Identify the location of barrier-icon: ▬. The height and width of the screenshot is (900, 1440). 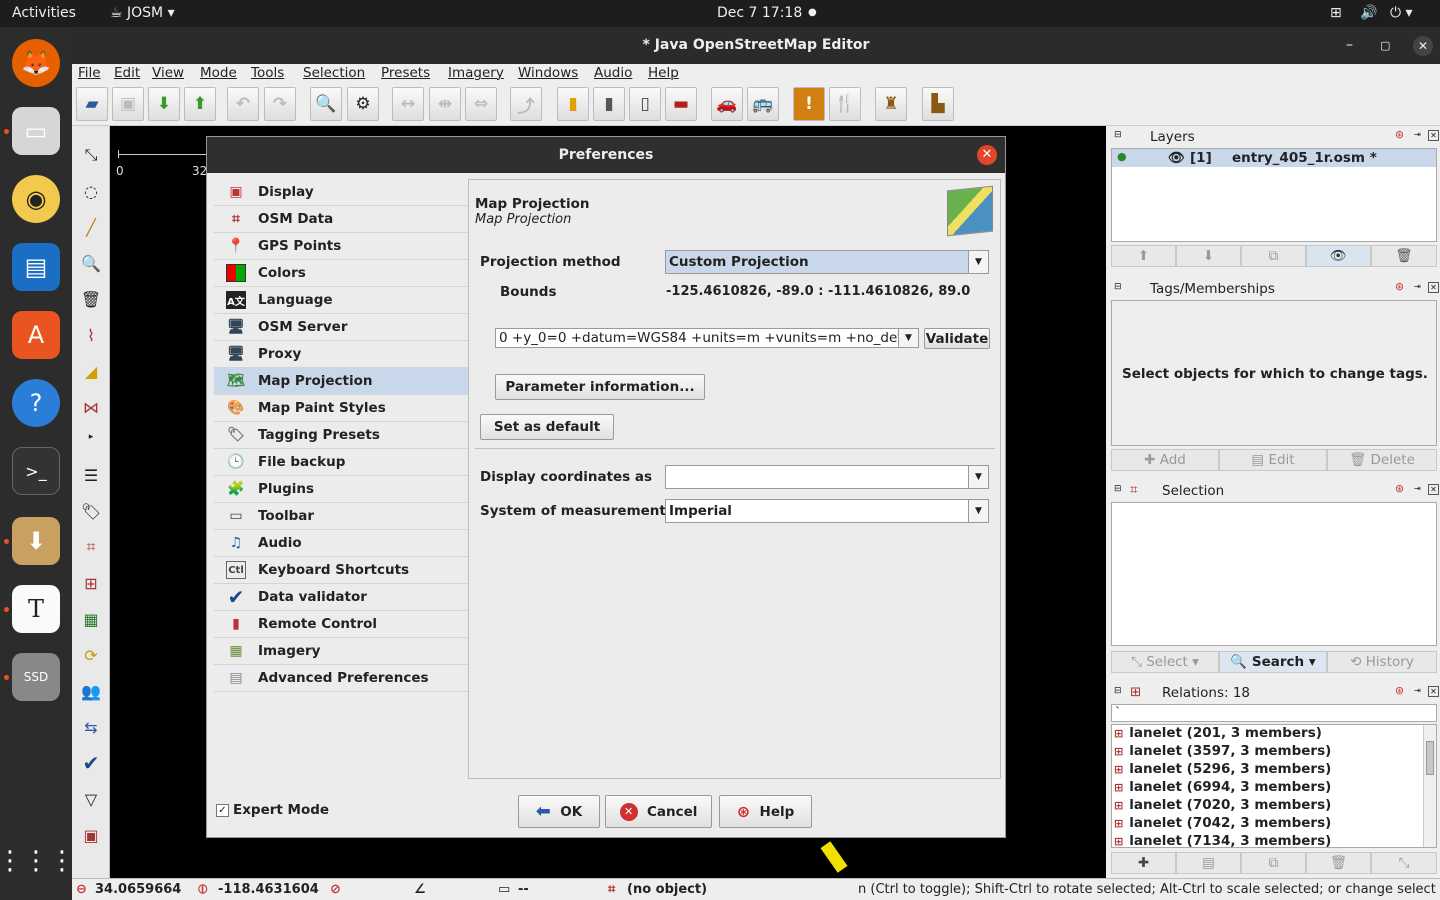
(681, 104).